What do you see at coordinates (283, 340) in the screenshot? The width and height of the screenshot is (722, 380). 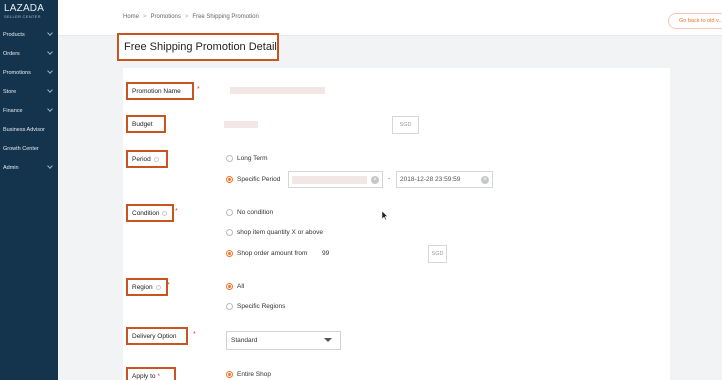 I see `delivery-option-select: Standard` at bounding box center [283, 340].